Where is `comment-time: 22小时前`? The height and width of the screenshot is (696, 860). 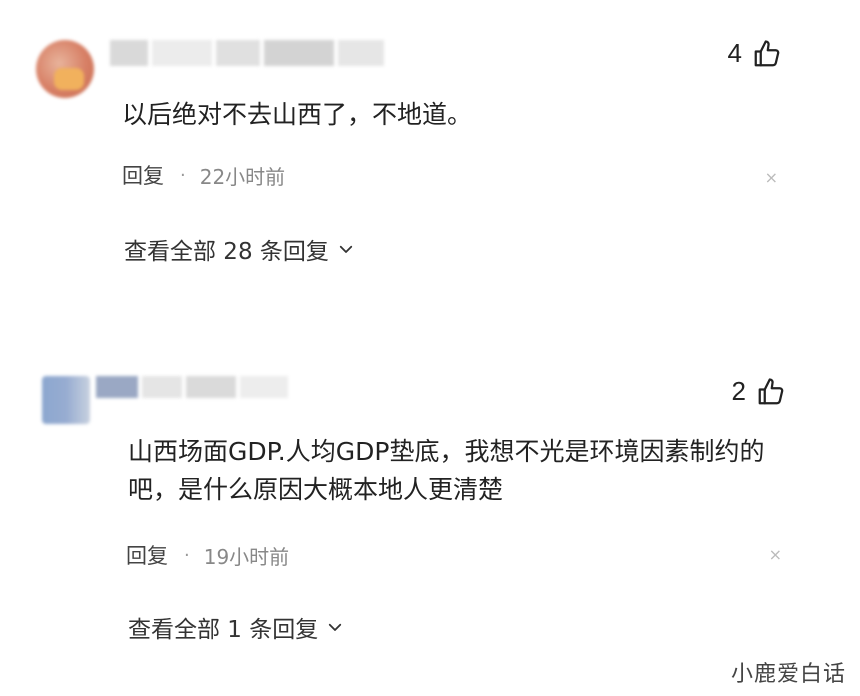 comment-time: 22小时前 is located at coordinates (242, 176).